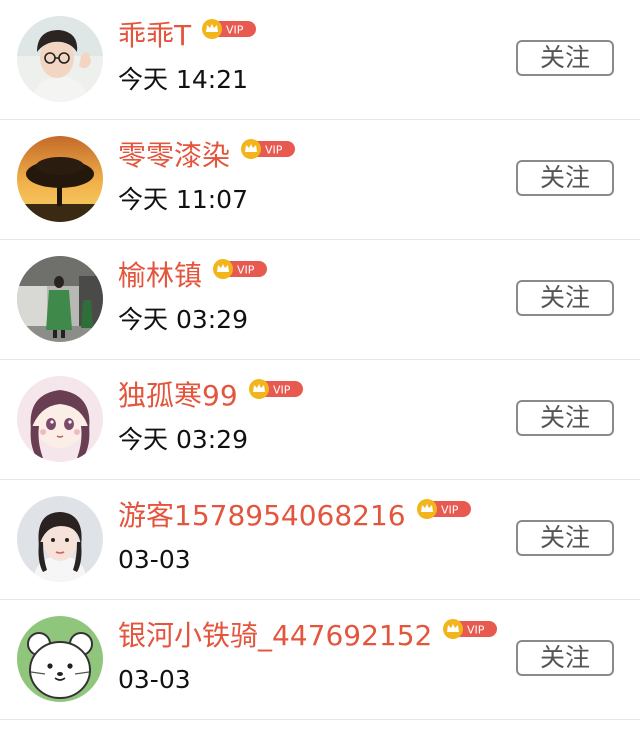 The image size is (640, 729). Describe the element at coordinates (154, 36) in the screenshot. I see `user-name: 乖乖T` at that location.